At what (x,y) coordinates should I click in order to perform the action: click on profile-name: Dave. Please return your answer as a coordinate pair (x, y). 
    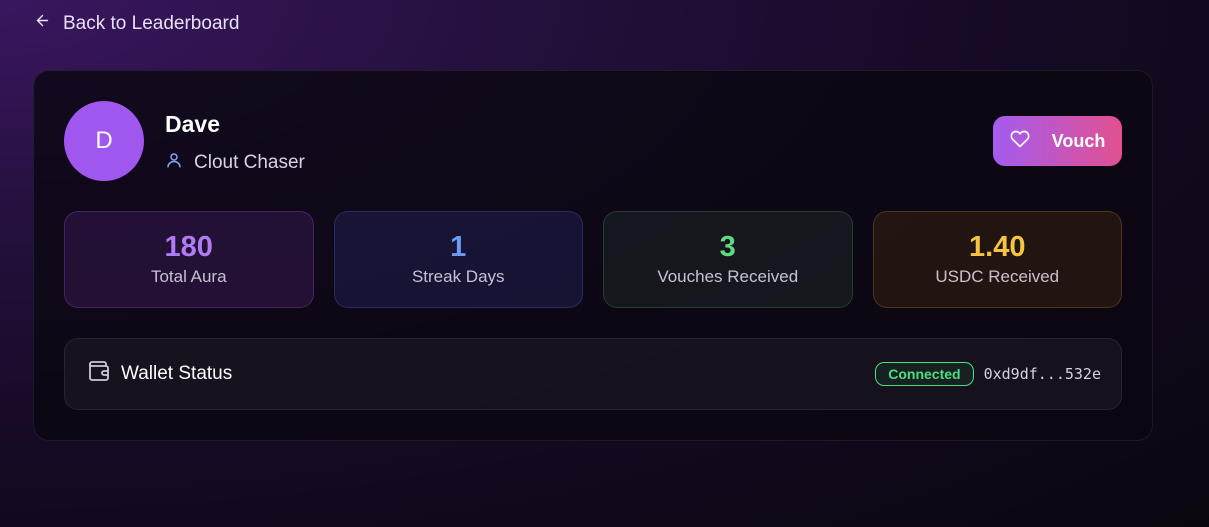
    Looking at the image, I should click on (192, 124).